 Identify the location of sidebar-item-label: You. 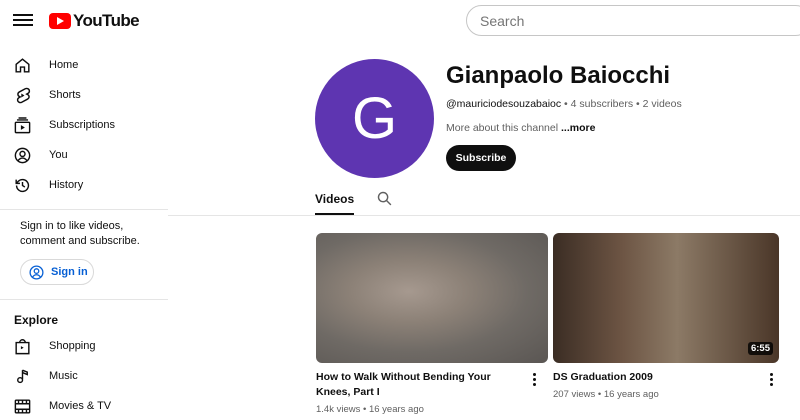
(58, 155).